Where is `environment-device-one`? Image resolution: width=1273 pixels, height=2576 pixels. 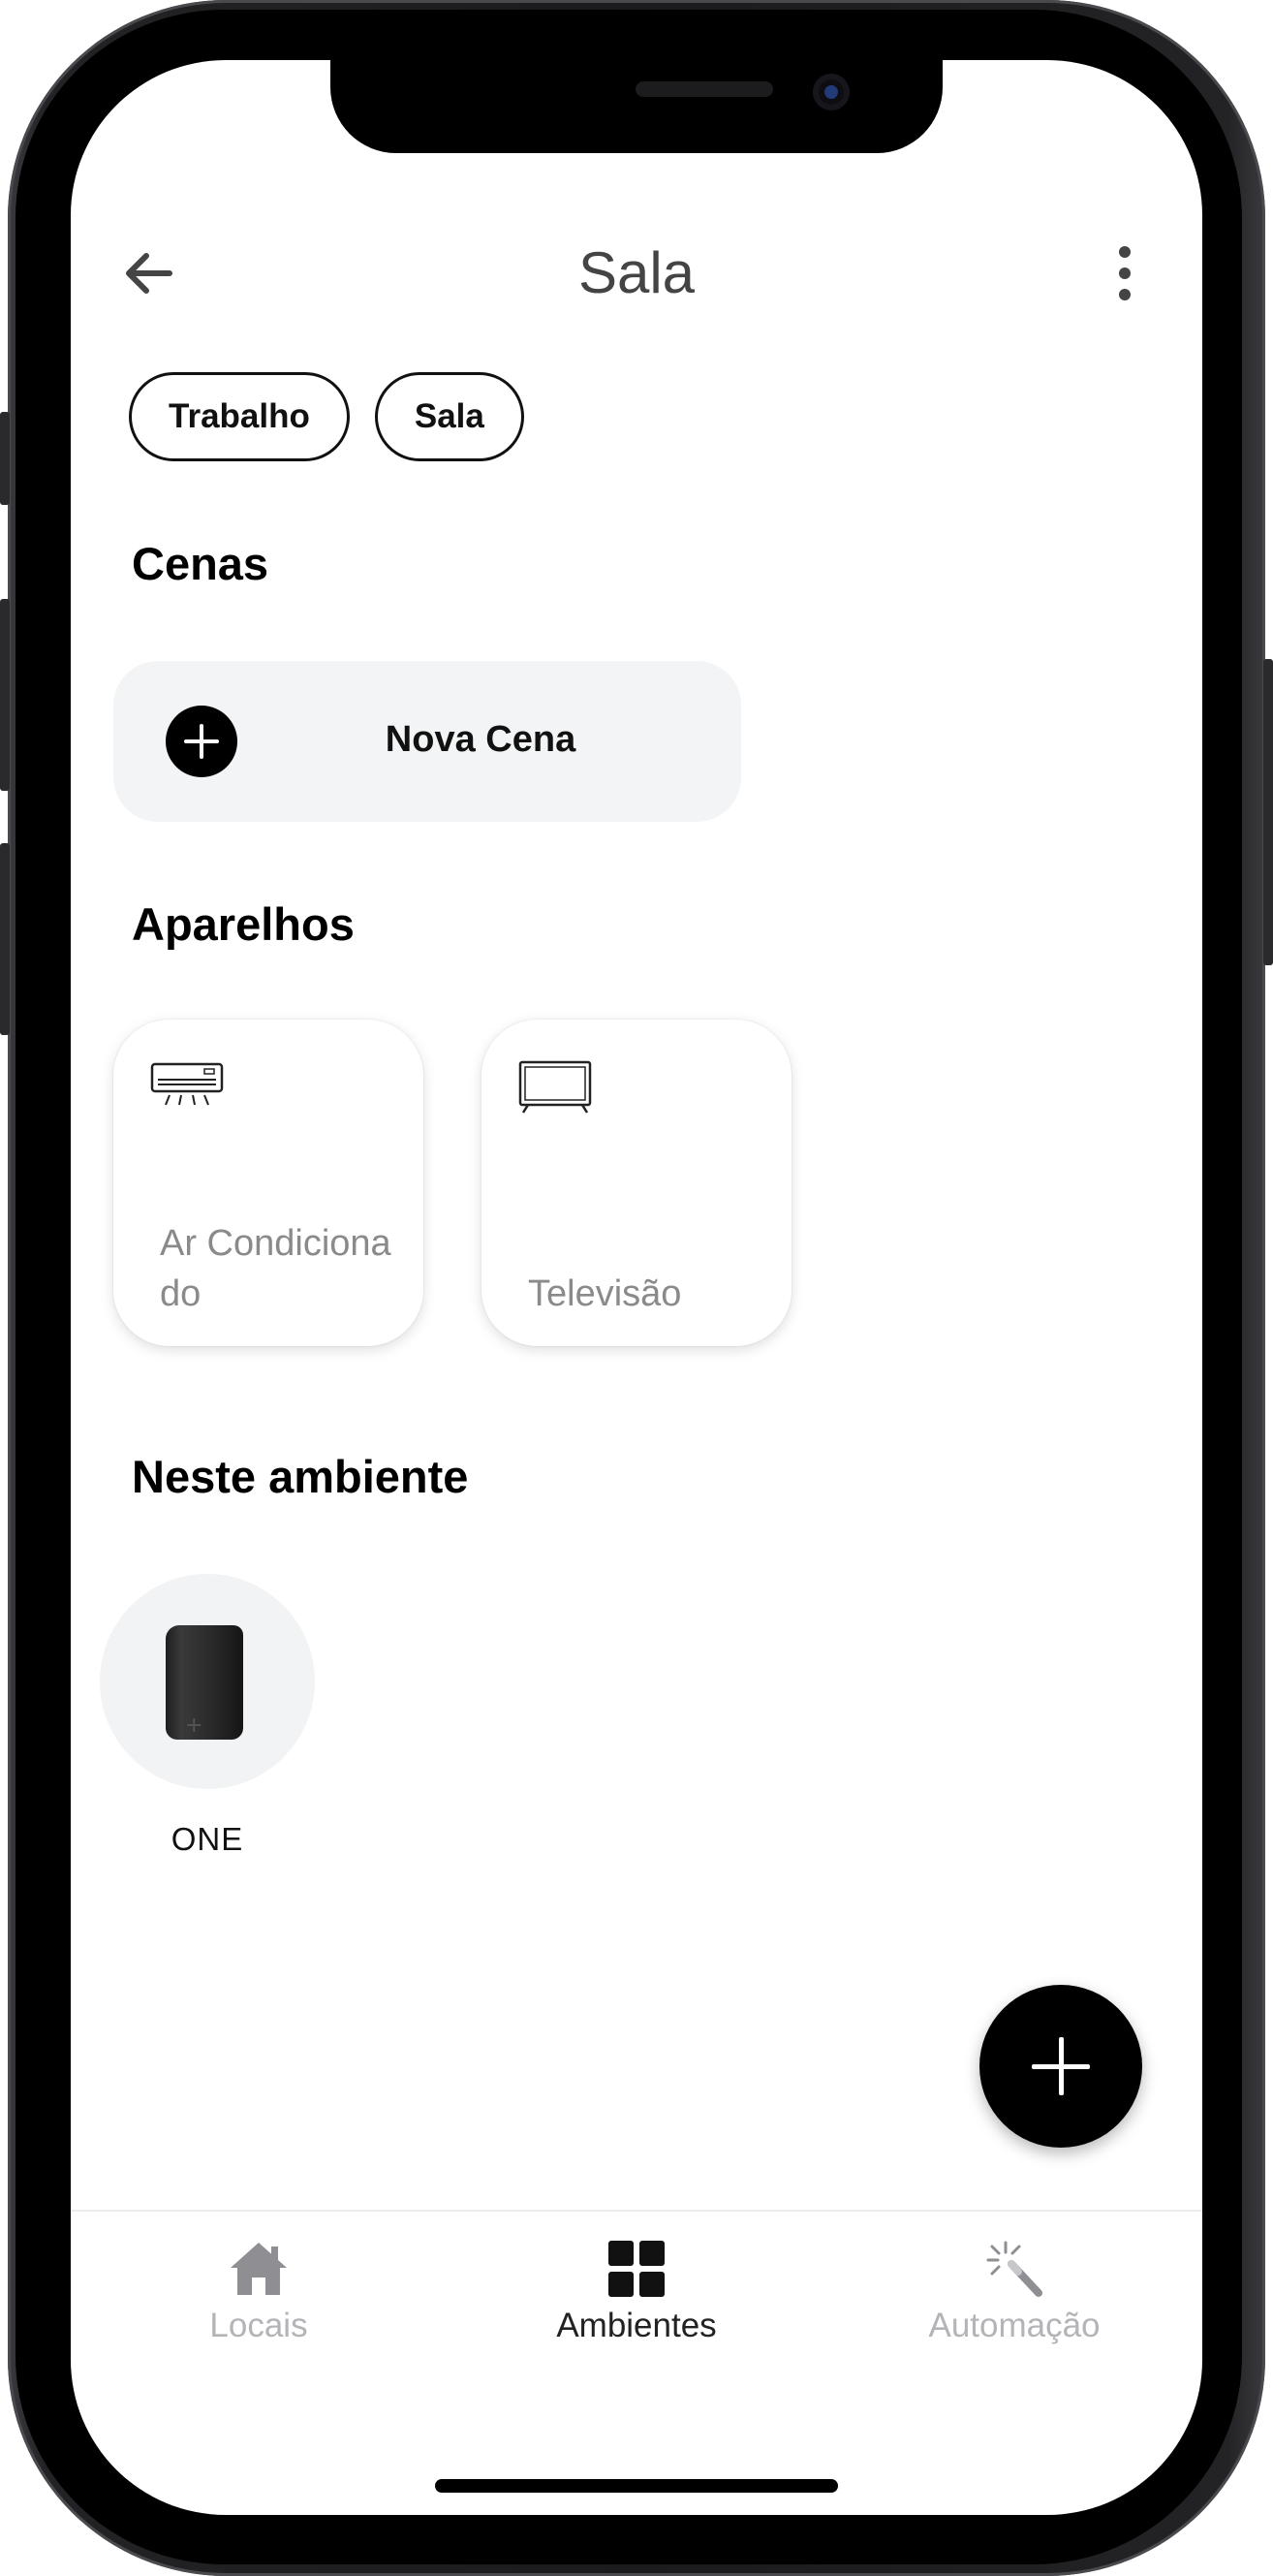 environment-device-one is located at coordinates (207, 1681).